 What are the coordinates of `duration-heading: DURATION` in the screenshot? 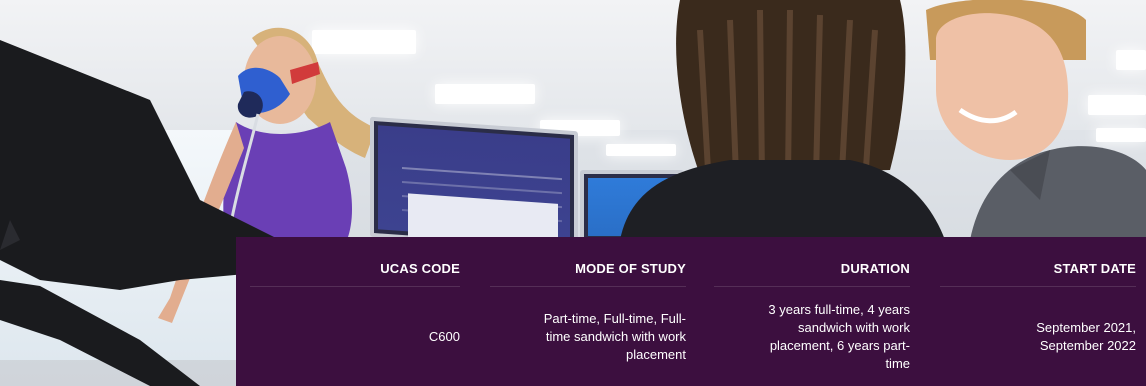 It's located at (875, 268).